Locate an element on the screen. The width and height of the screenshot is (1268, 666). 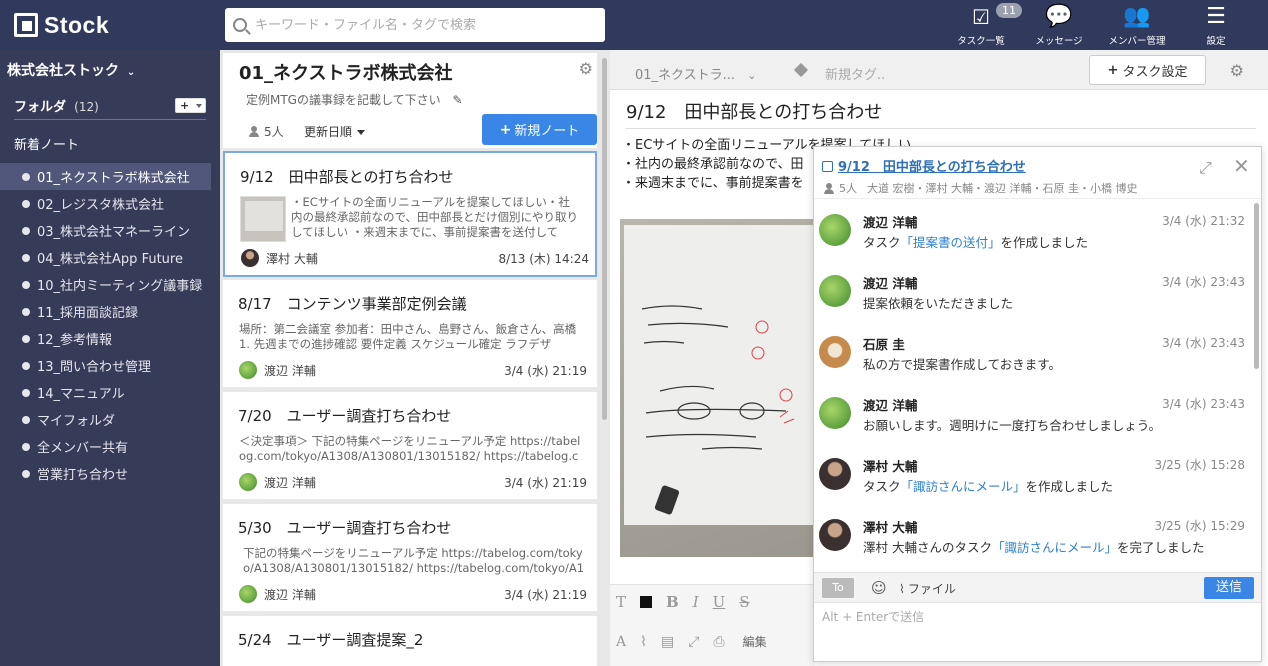
add-folder-button: + is located at coordinates (190, 105).